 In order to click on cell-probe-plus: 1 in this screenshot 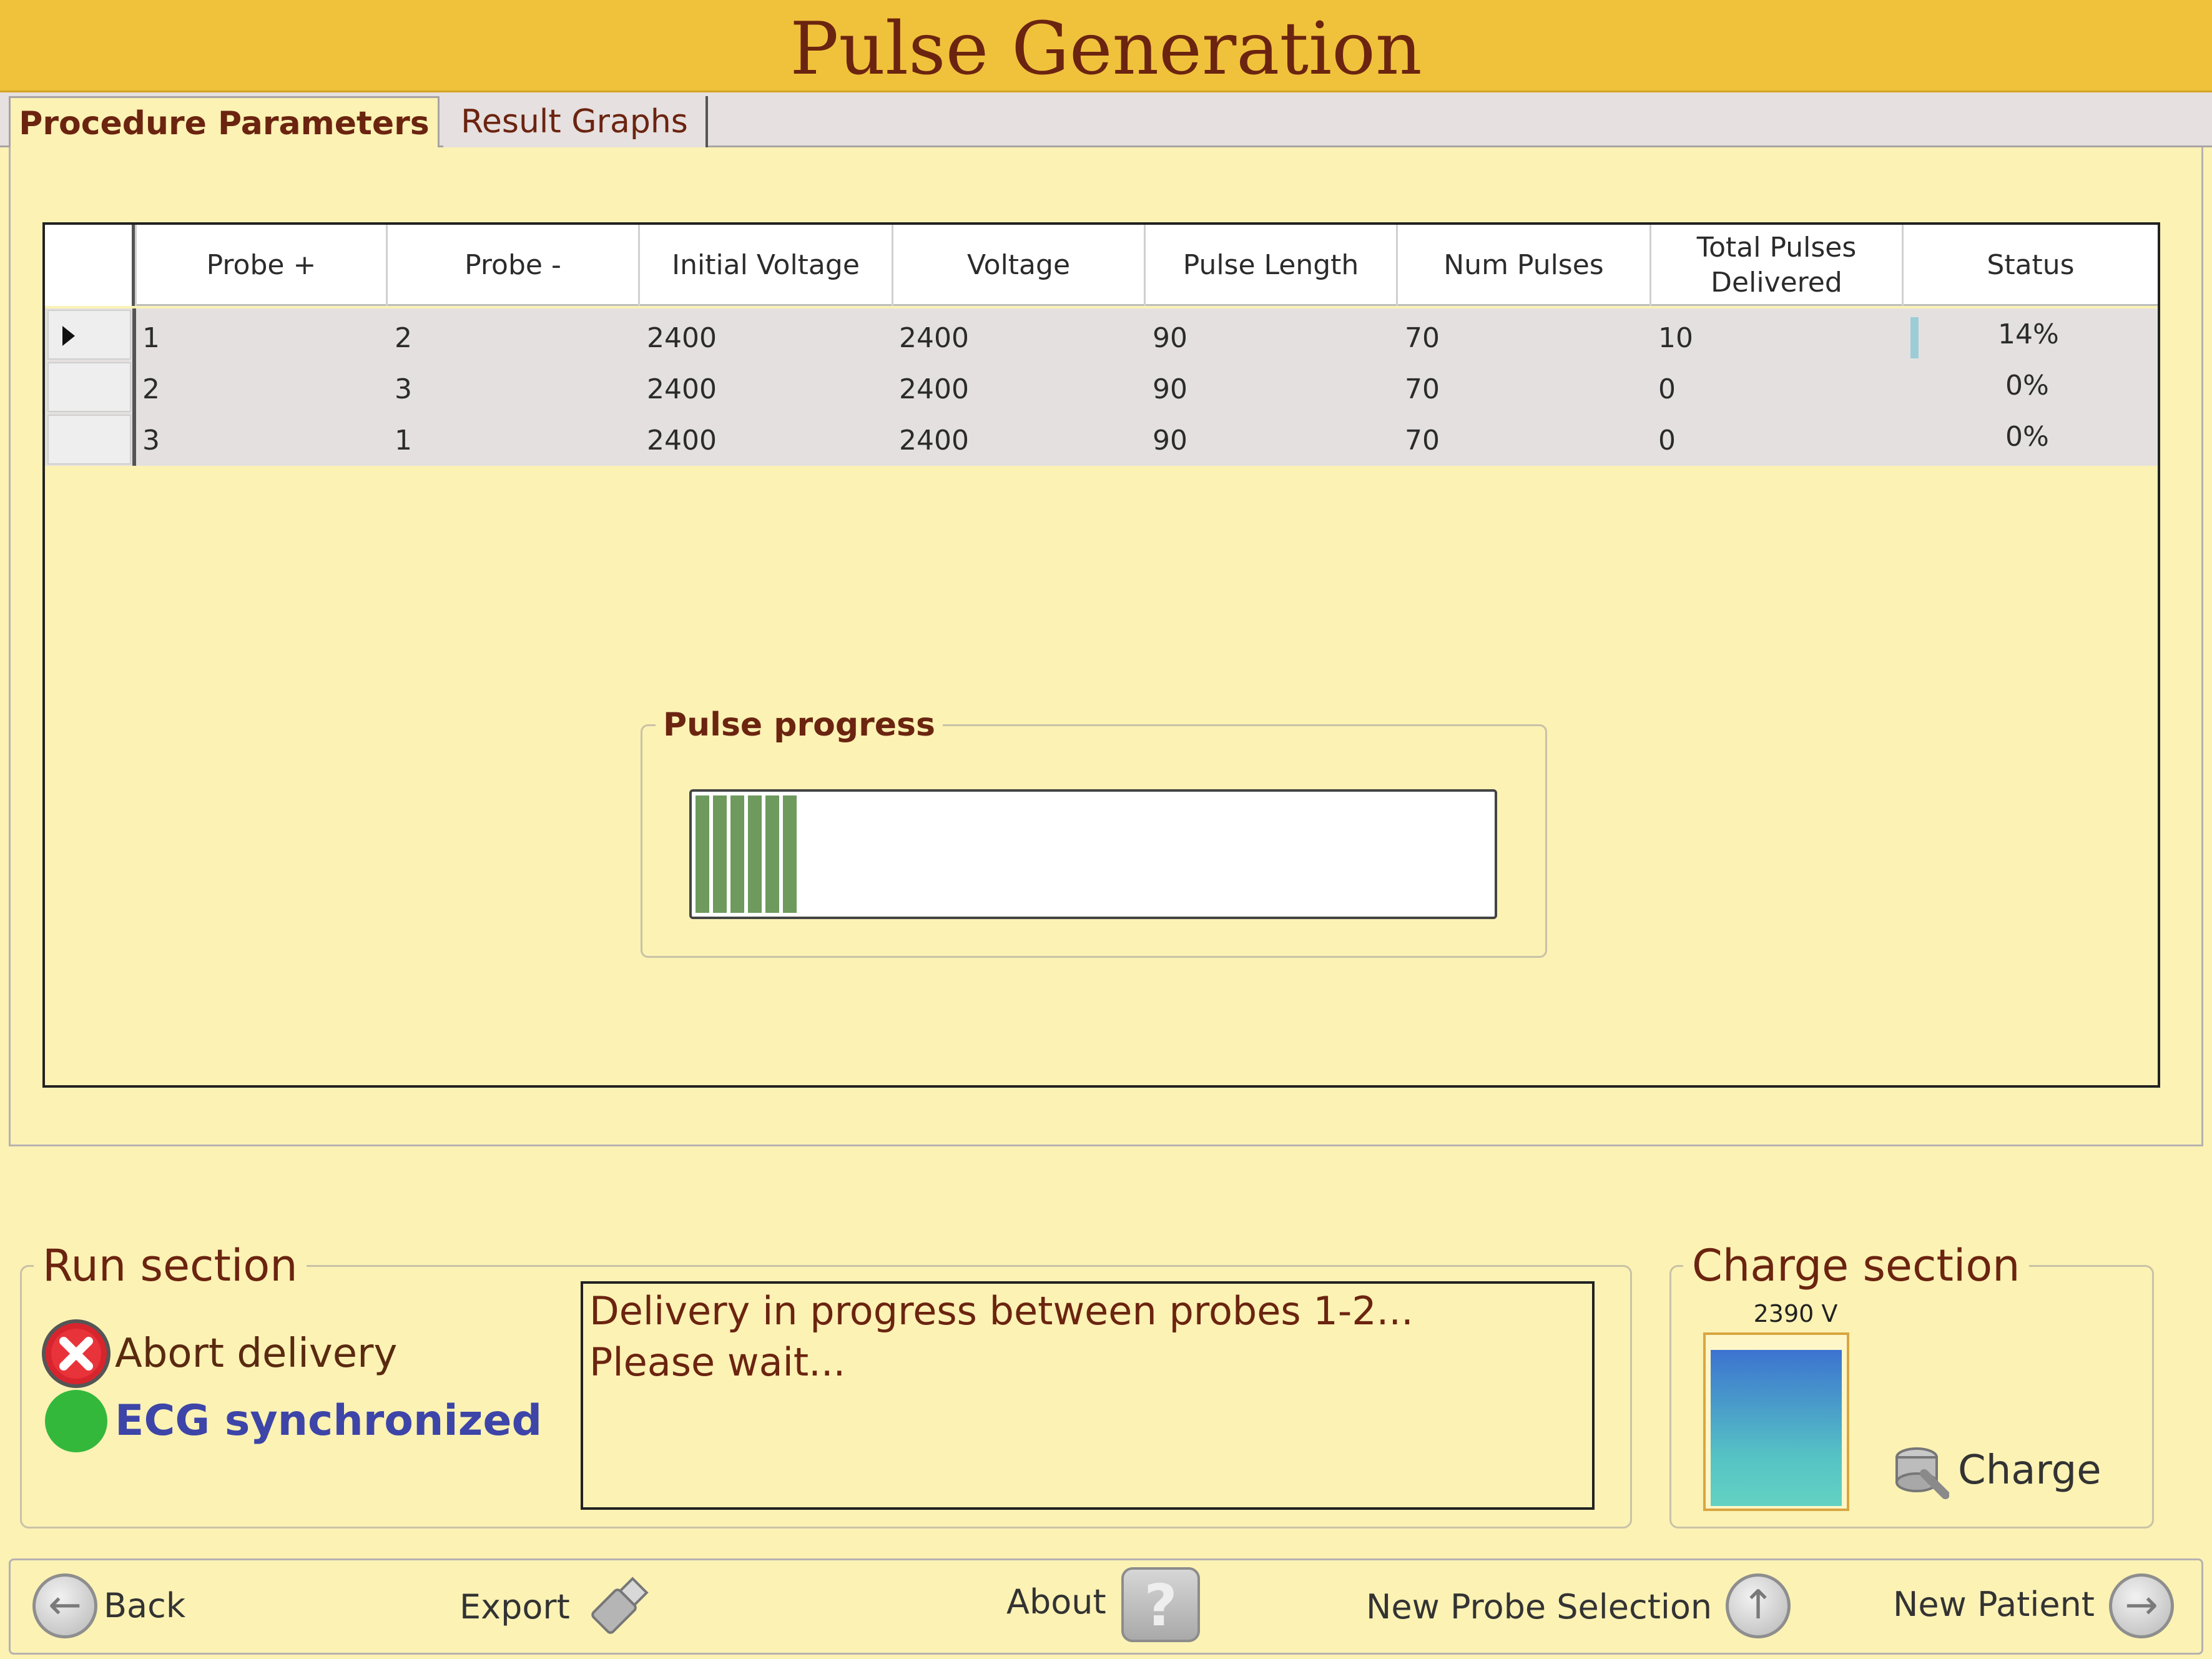, I will do `click(151, 338)`.